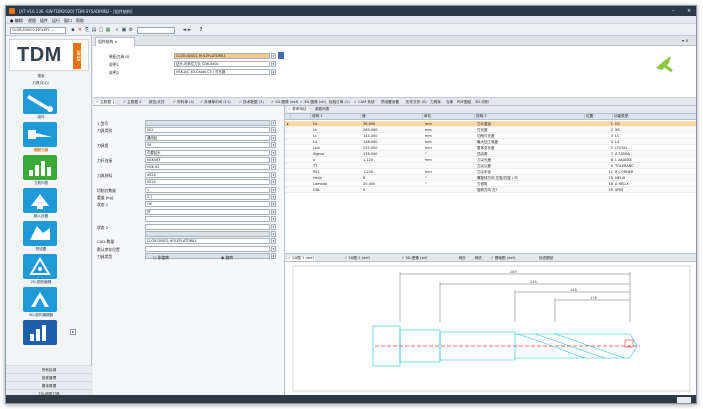  I want to click on drawing-tab: ✓ 2D图 1 (dxf), so click(301, 258).